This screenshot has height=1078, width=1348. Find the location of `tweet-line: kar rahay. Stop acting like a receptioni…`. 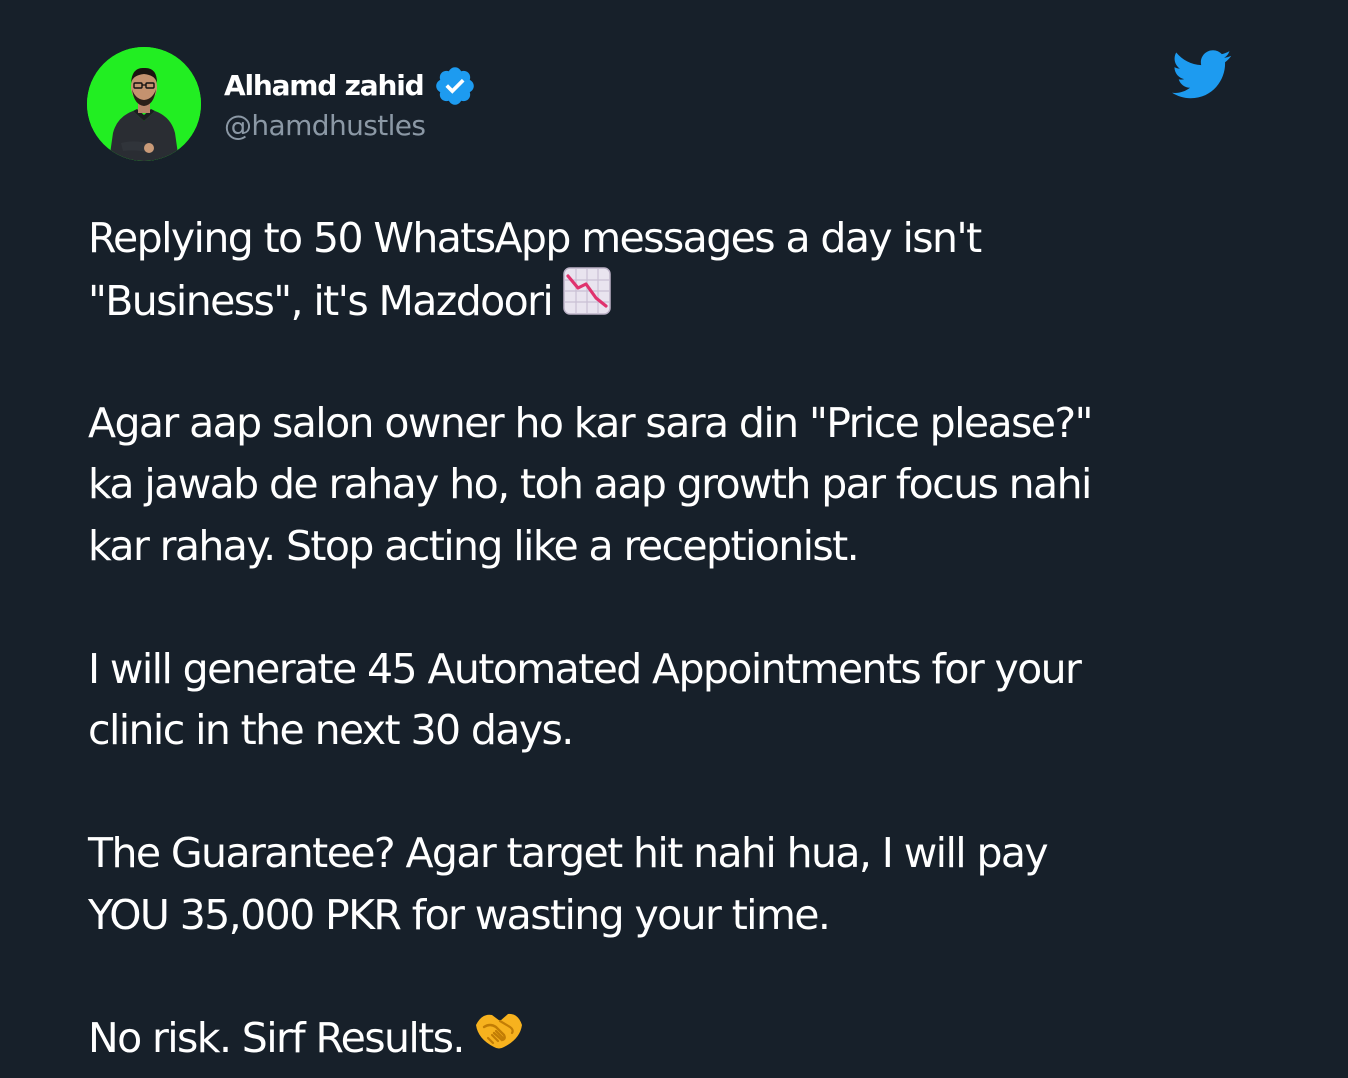

tweet-line: kar rahay. Stop acting like a receptioni… is located at coordinates (474, 545).